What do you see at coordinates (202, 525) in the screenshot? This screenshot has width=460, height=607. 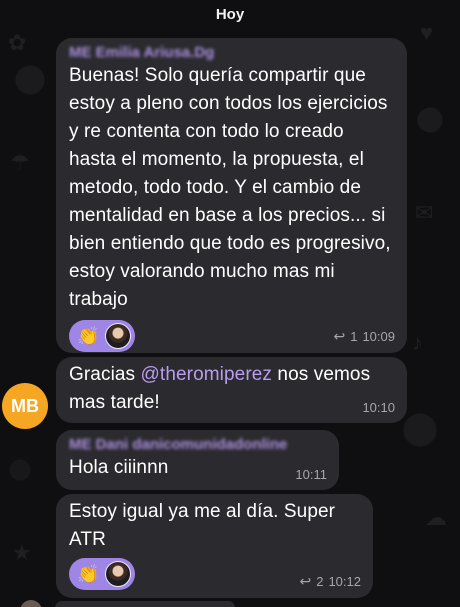 I see `message-text: Estoy igual ya me al día. Super ATR` at bounding box center [202, 525].